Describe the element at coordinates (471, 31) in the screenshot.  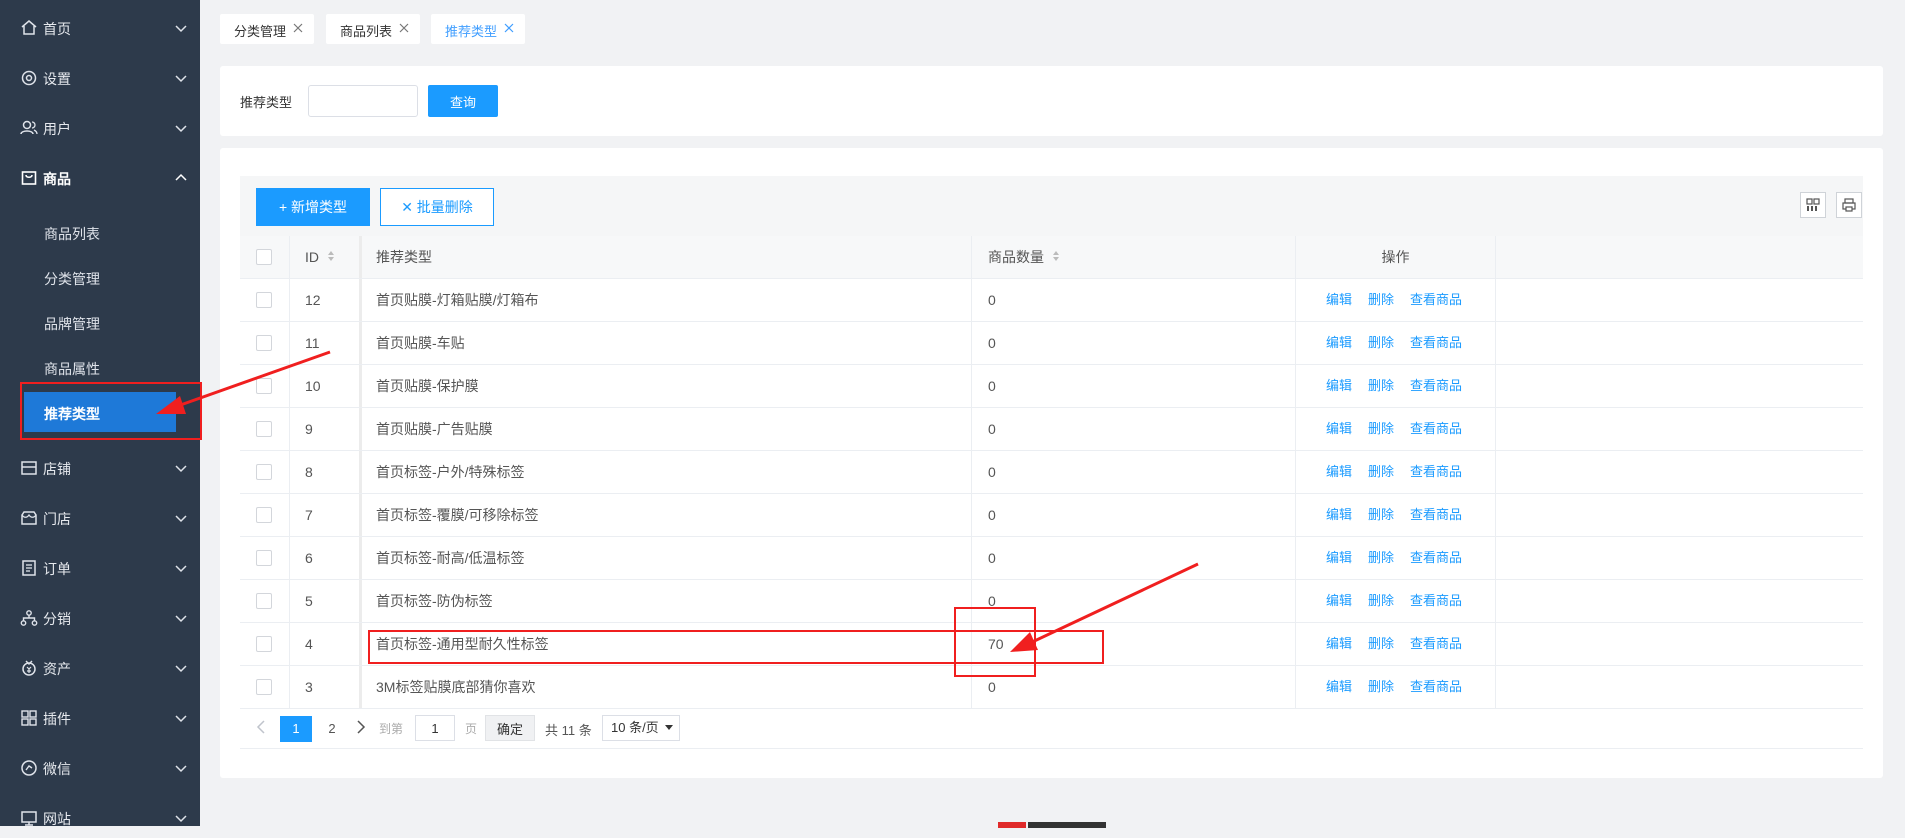
I see `tab-label: 推荐类型` at that location.